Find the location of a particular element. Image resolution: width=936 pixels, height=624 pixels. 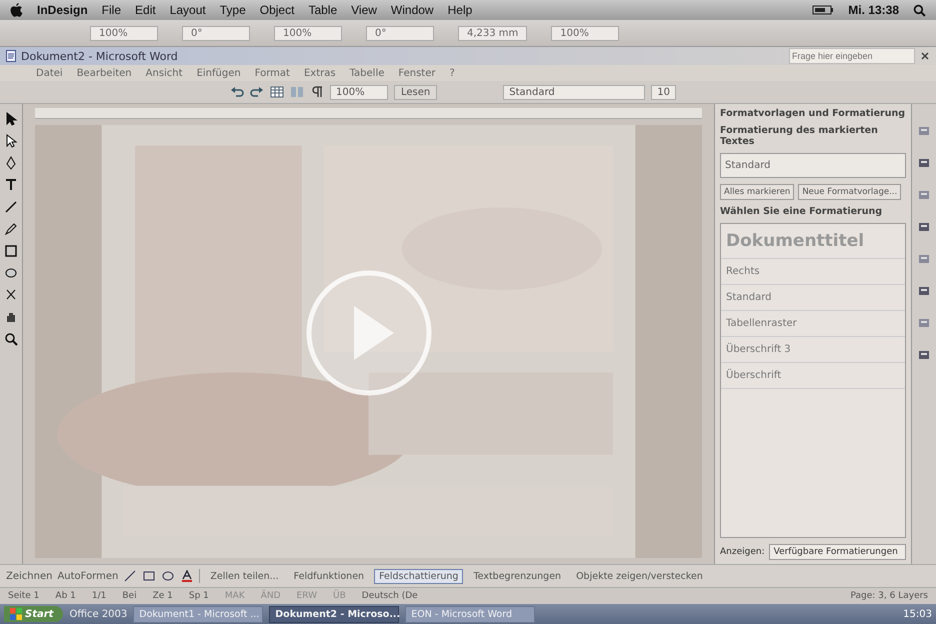

menu-item: View is located at coordinates (364, 10).